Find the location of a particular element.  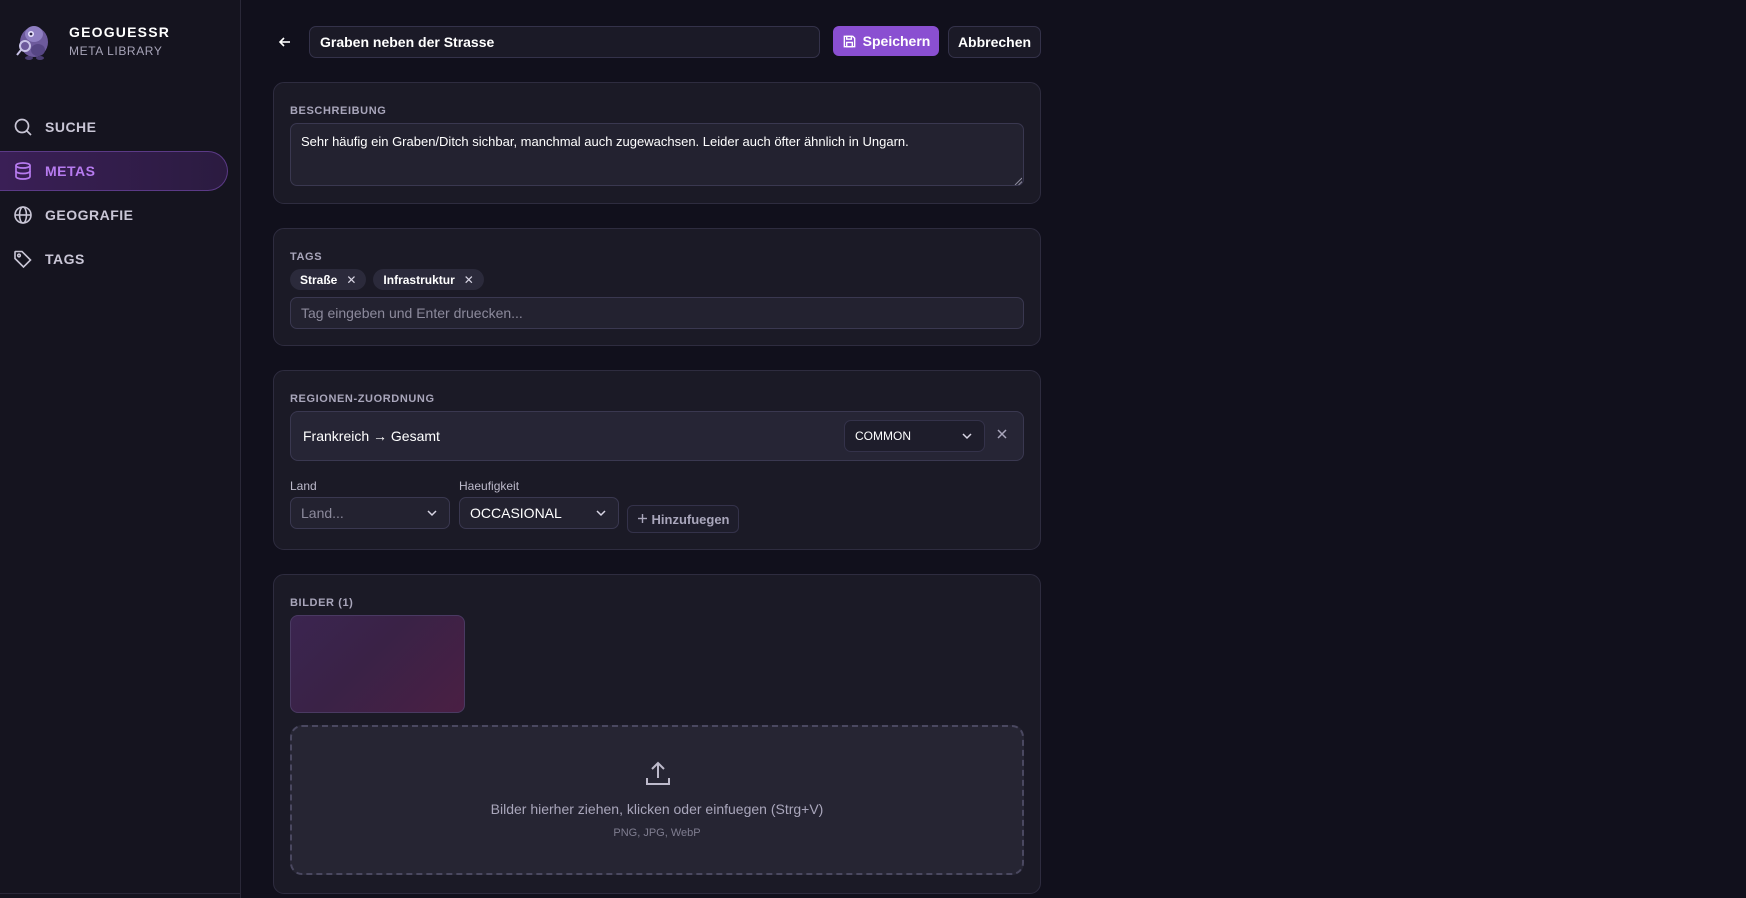

brand: GEOGUESSR META LIBRARY is located at coordinates (92, 41).